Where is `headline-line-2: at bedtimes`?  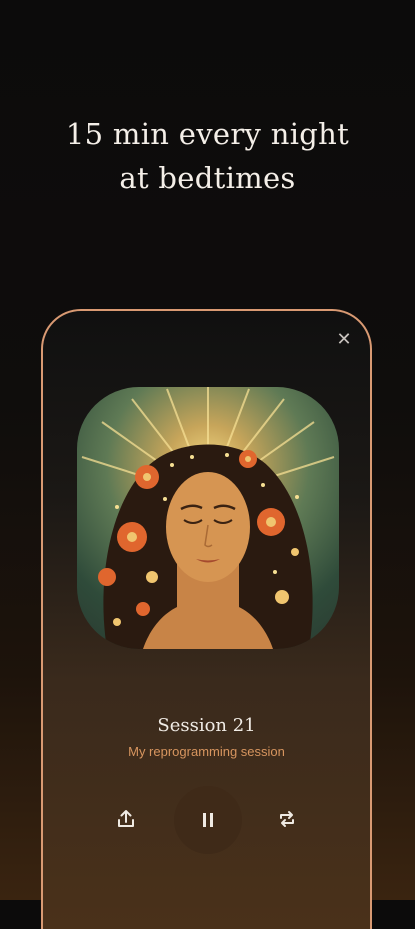
headline-line-2: at bedtimes is located at coordinates (207, 178).